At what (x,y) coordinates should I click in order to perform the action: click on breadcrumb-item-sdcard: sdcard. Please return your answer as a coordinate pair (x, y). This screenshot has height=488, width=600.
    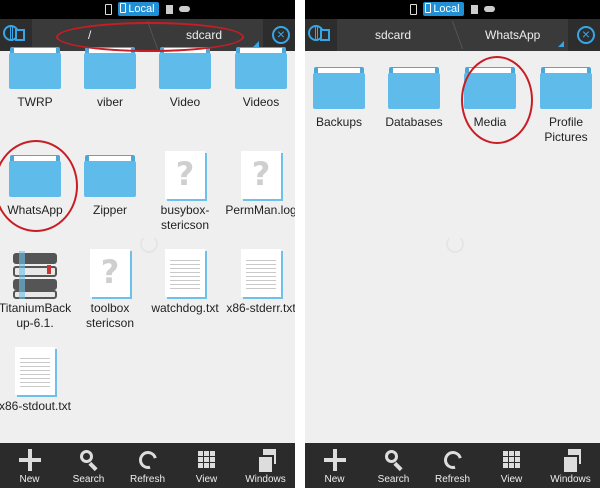
    Looking at the image, I should click on (393, 35).